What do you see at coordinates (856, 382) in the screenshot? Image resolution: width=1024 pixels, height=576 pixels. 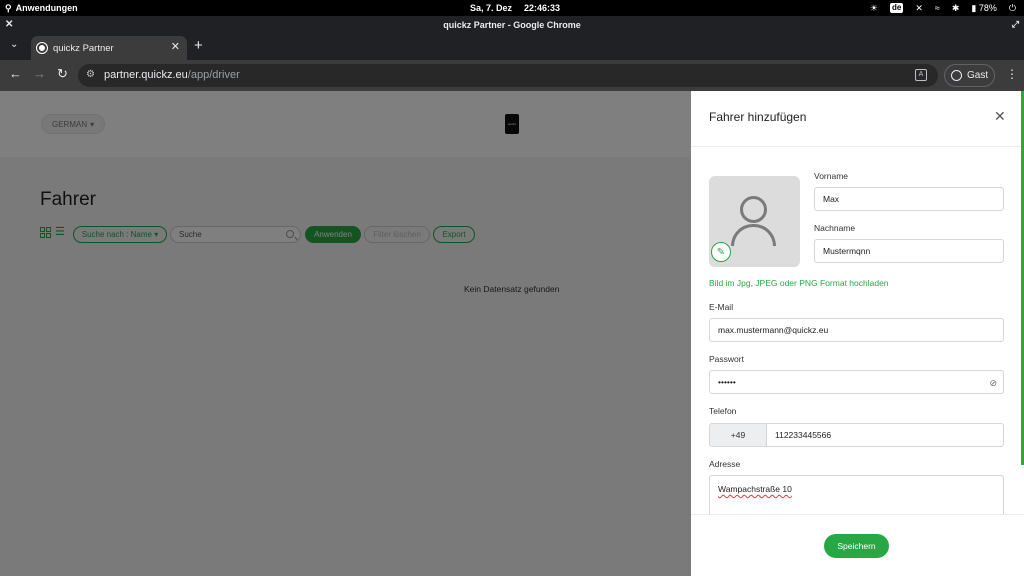 I see `password-field: •••••• ⊘` at bounding box center [856, 382].